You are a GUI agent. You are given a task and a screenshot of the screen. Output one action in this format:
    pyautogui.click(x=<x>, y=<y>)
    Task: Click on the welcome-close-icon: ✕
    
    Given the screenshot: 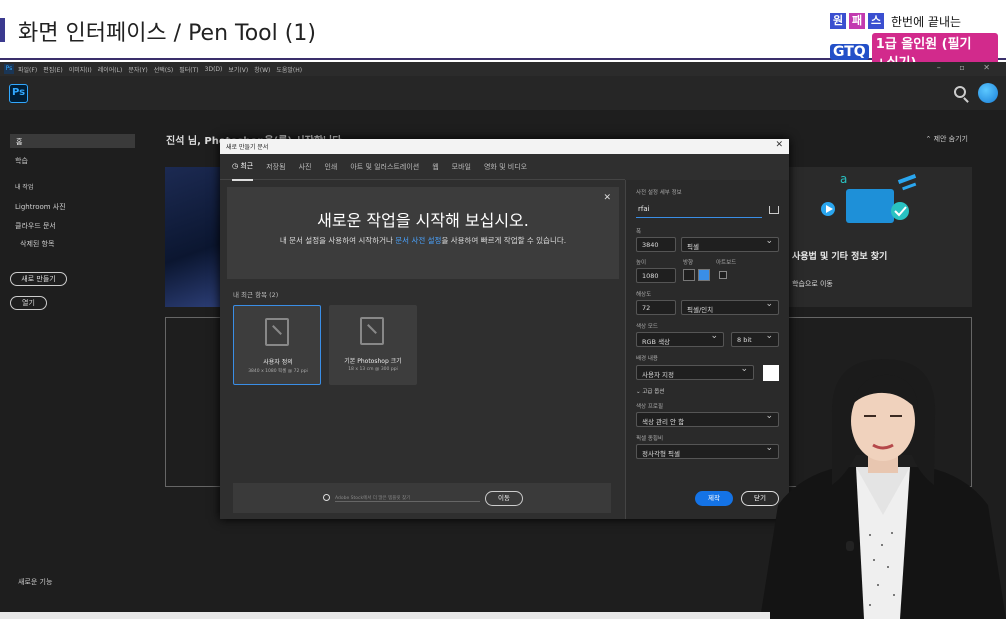 What is the action you would take?
    pyautogui.click(x=607, y=198)
    